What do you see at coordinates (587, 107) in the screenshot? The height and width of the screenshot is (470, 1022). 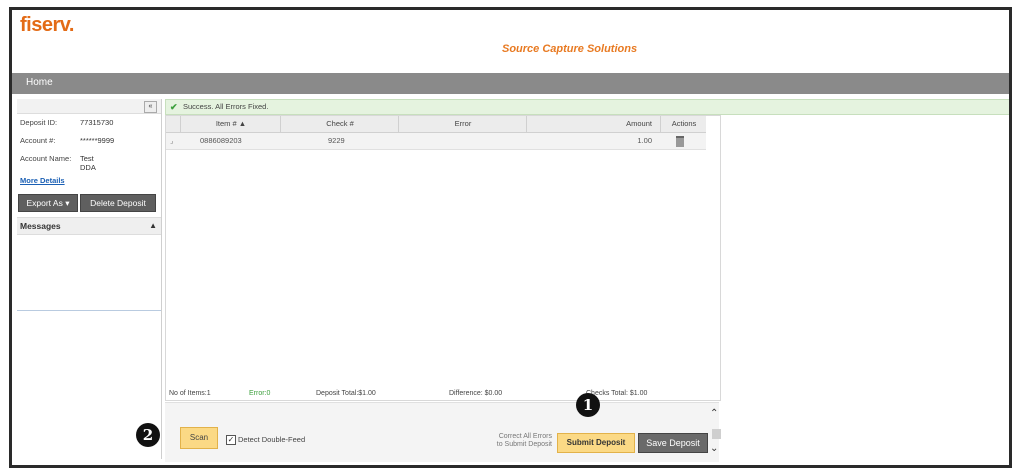 I see `success-banner: ✔ Success. All Errors Fixed.` at bounding box center [587, 107].